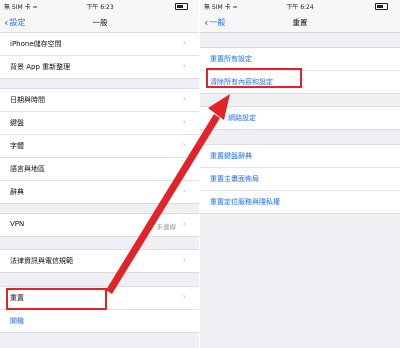 Image resolution: width=400 pixels, height=348 pixels. I want to click on arrow-head, so click(219, 107).